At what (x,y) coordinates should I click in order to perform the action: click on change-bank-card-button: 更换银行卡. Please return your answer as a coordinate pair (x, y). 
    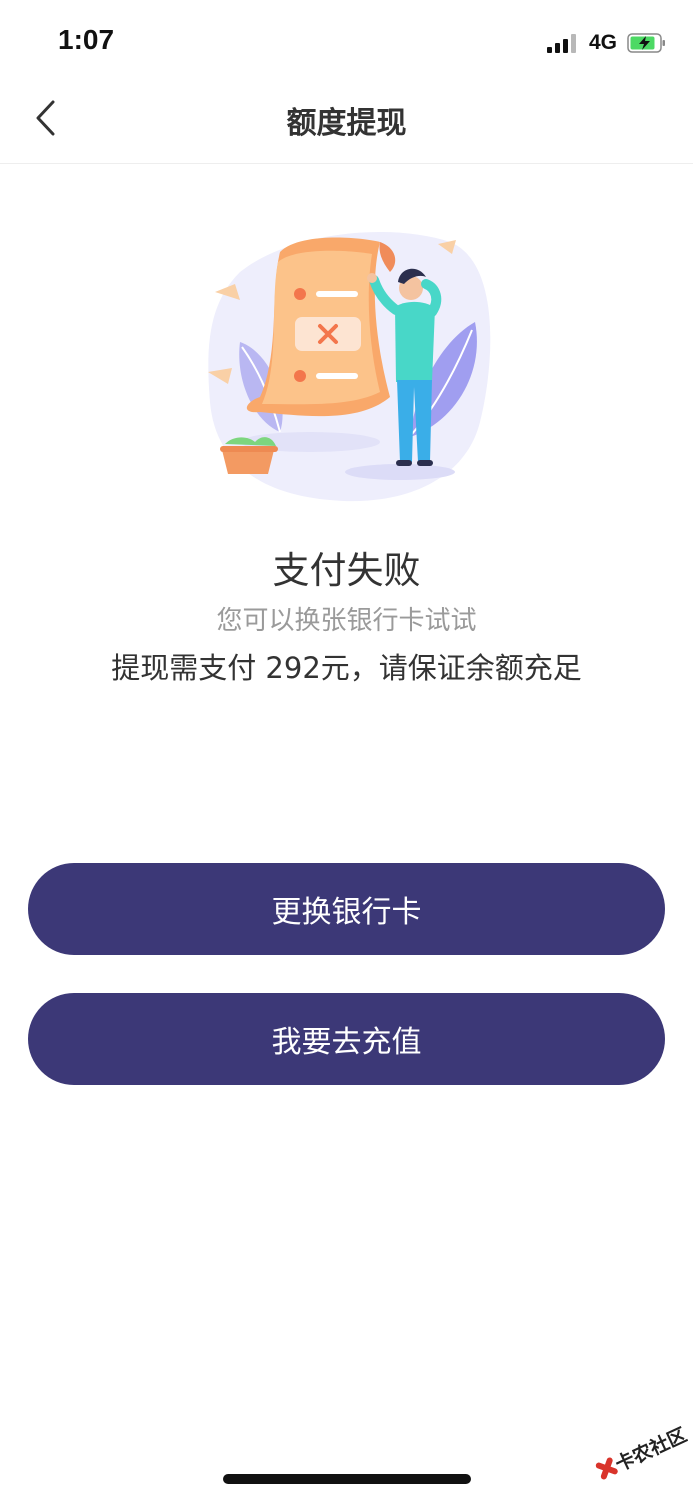
    Looking at the image, I should click on (346, 909).